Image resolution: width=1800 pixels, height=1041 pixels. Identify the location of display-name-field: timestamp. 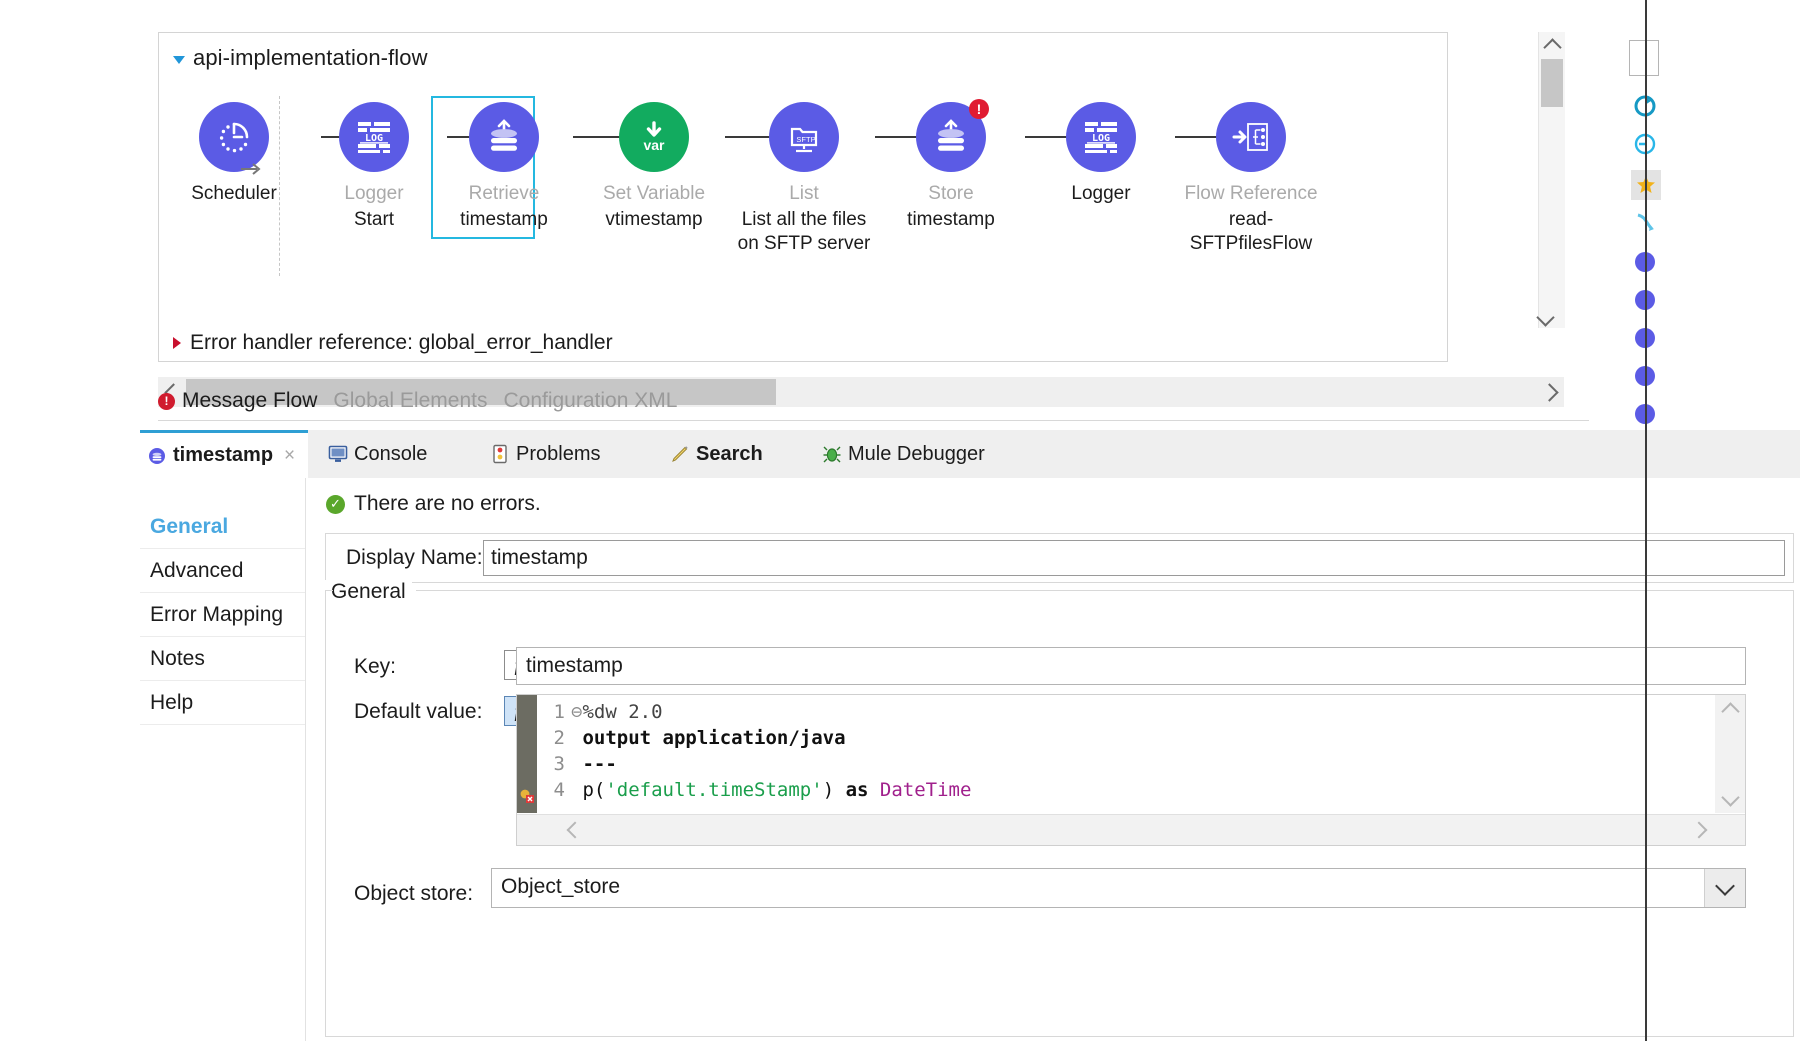
(1134, 558).